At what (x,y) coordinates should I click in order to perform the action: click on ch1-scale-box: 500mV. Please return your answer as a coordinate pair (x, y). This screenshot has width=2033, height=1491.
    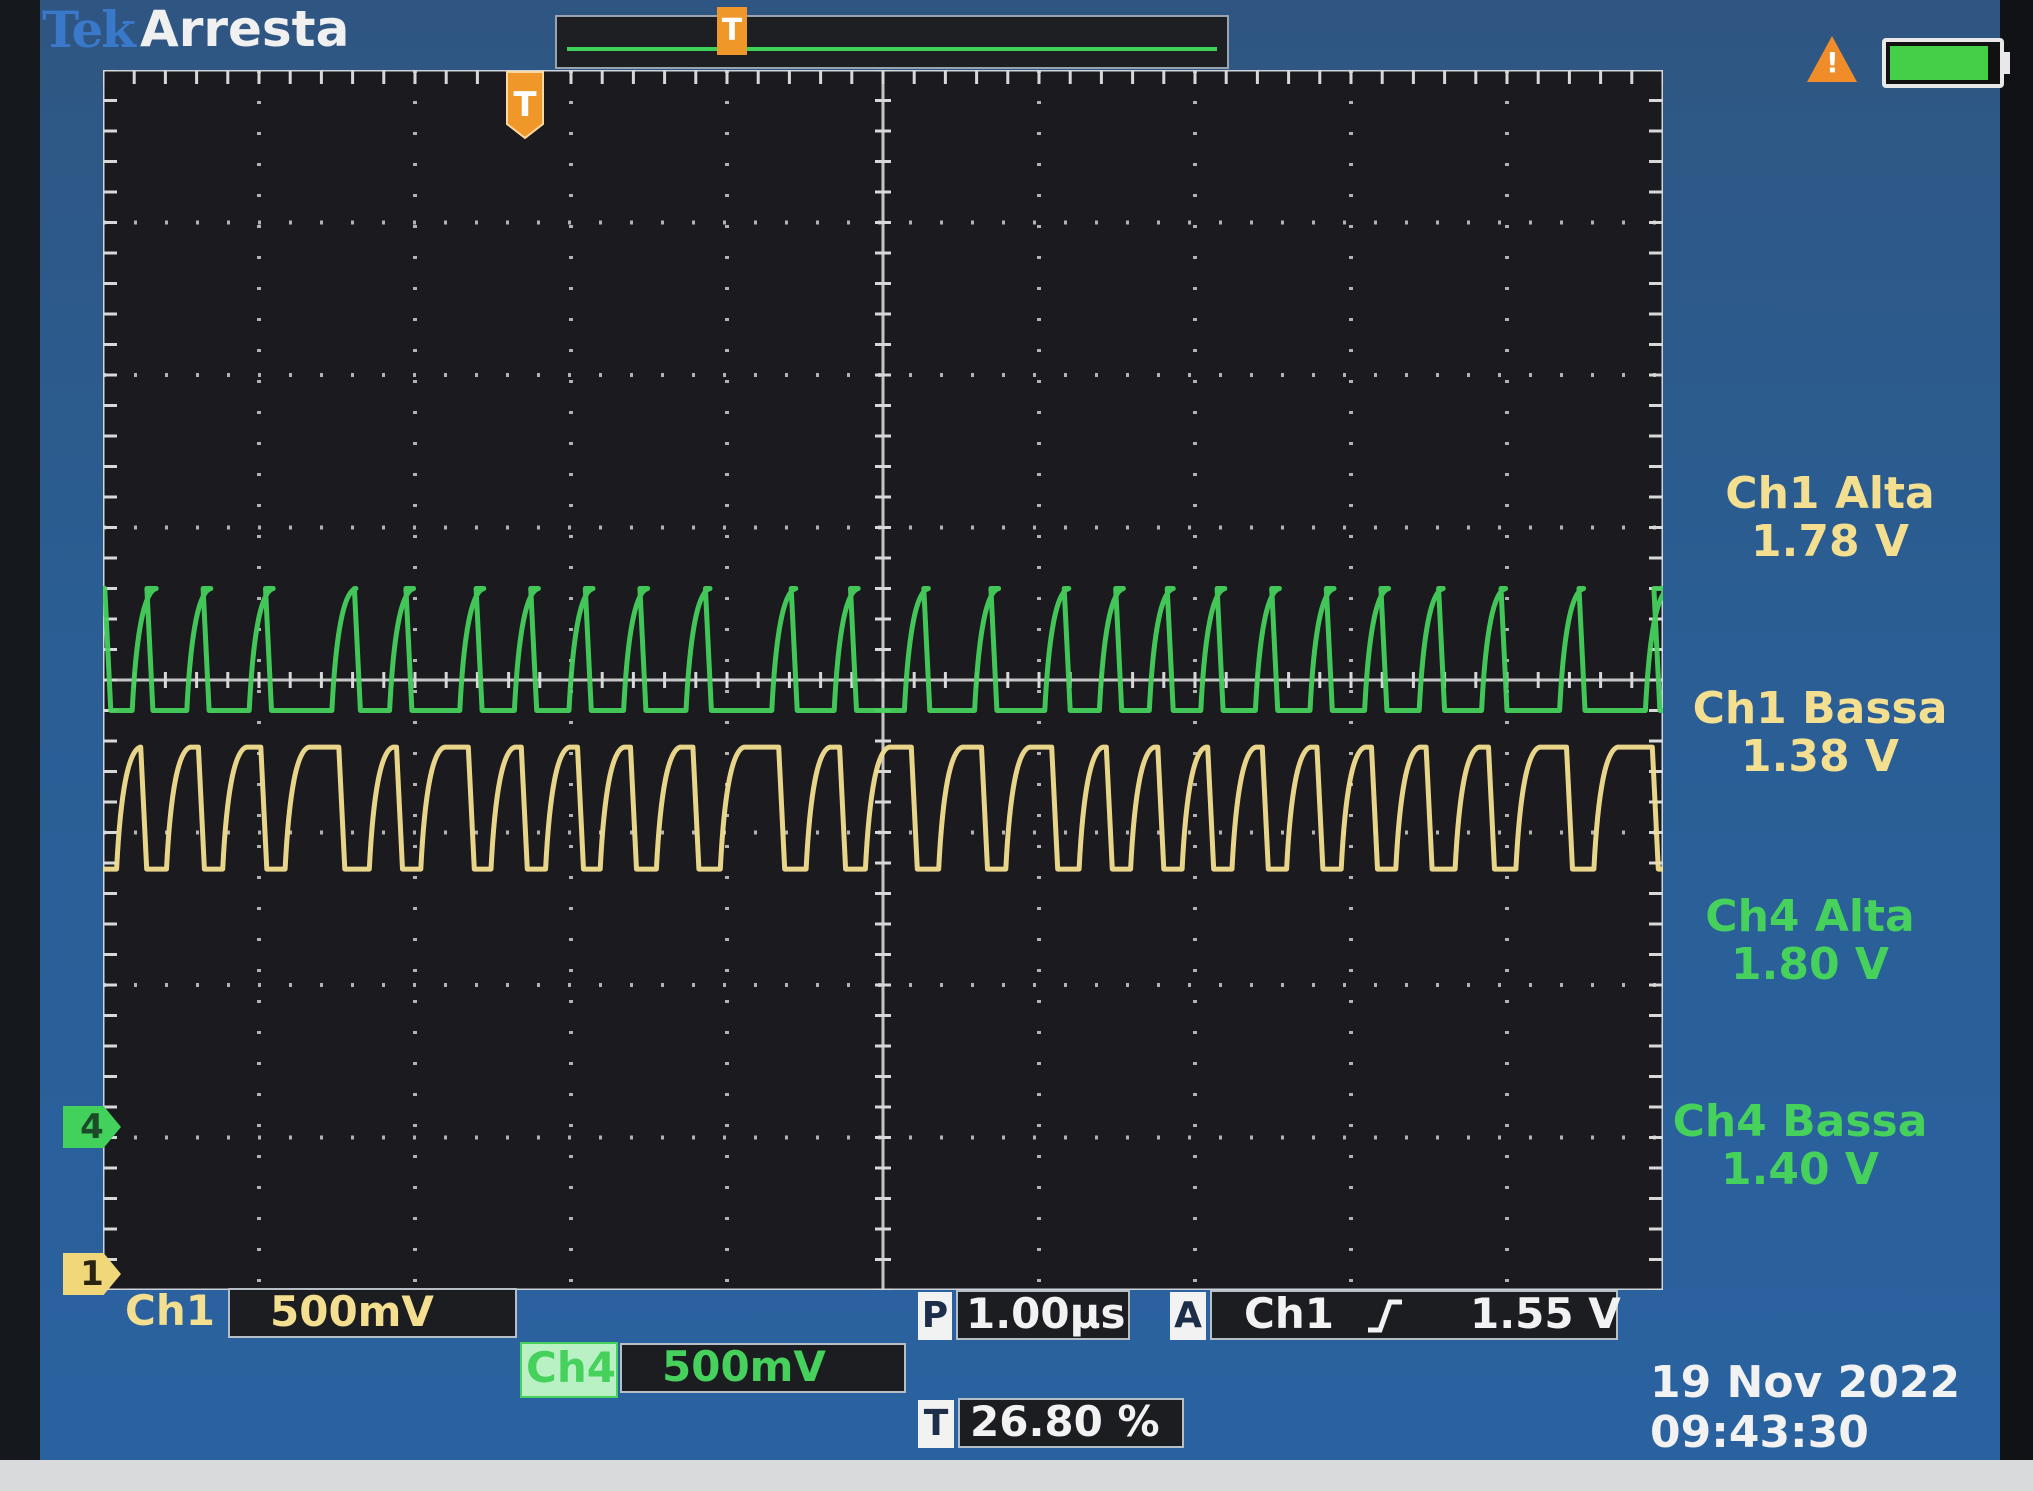
    Looking at the image, I should click on (372, 1312).